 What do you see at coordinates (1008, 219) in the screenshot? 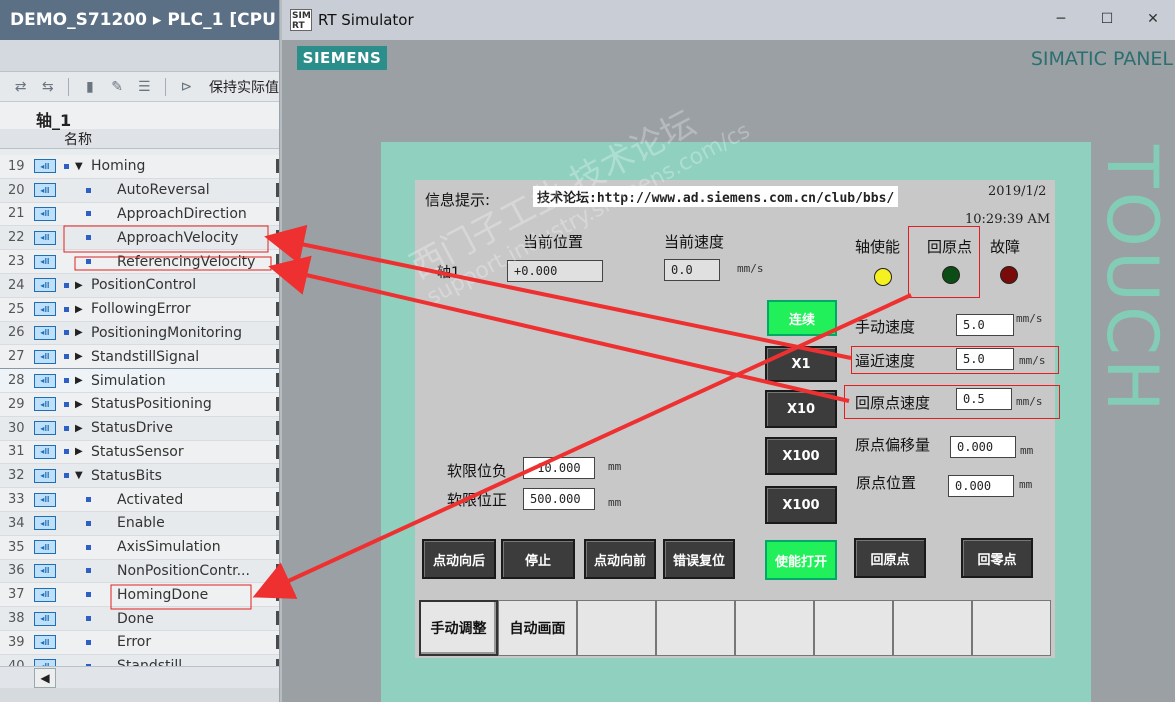
I see `time-display: 10:29:39 AM` at bounding box center [1008, 219].